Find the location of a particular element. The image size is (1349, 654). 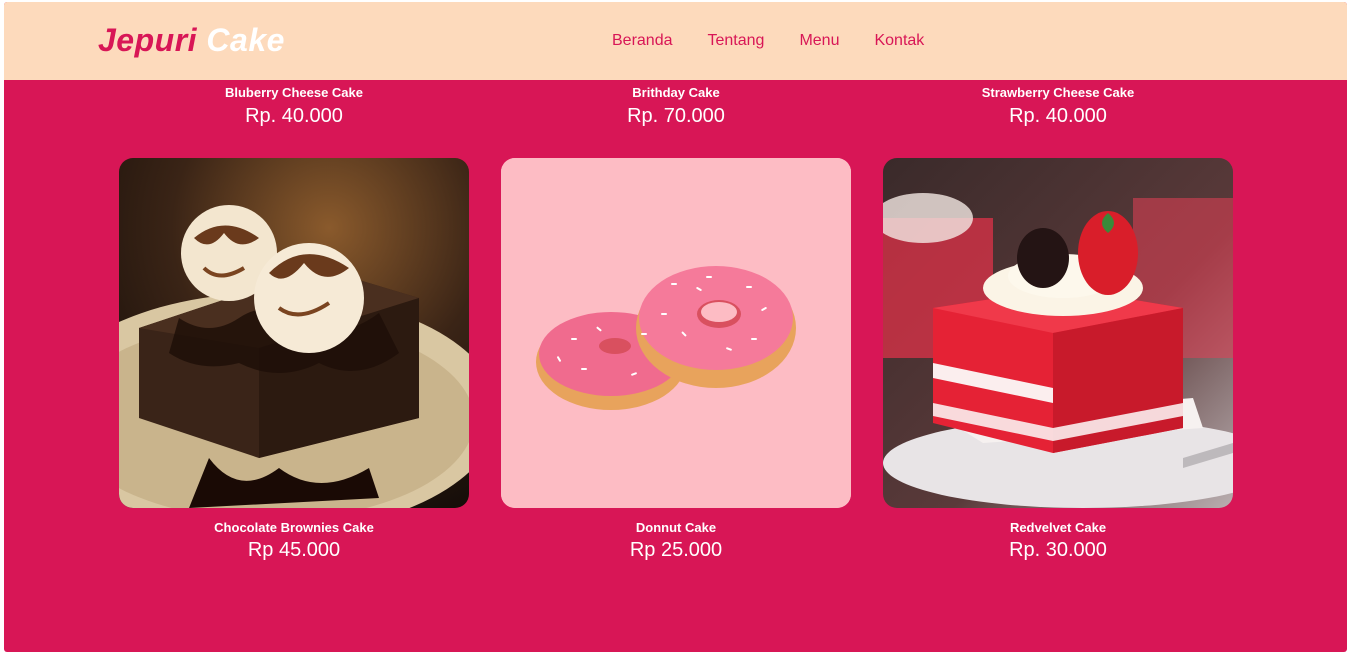

product-card-top: Brithday Cake Rp. 70.000 is located at coordinates (676, 105).